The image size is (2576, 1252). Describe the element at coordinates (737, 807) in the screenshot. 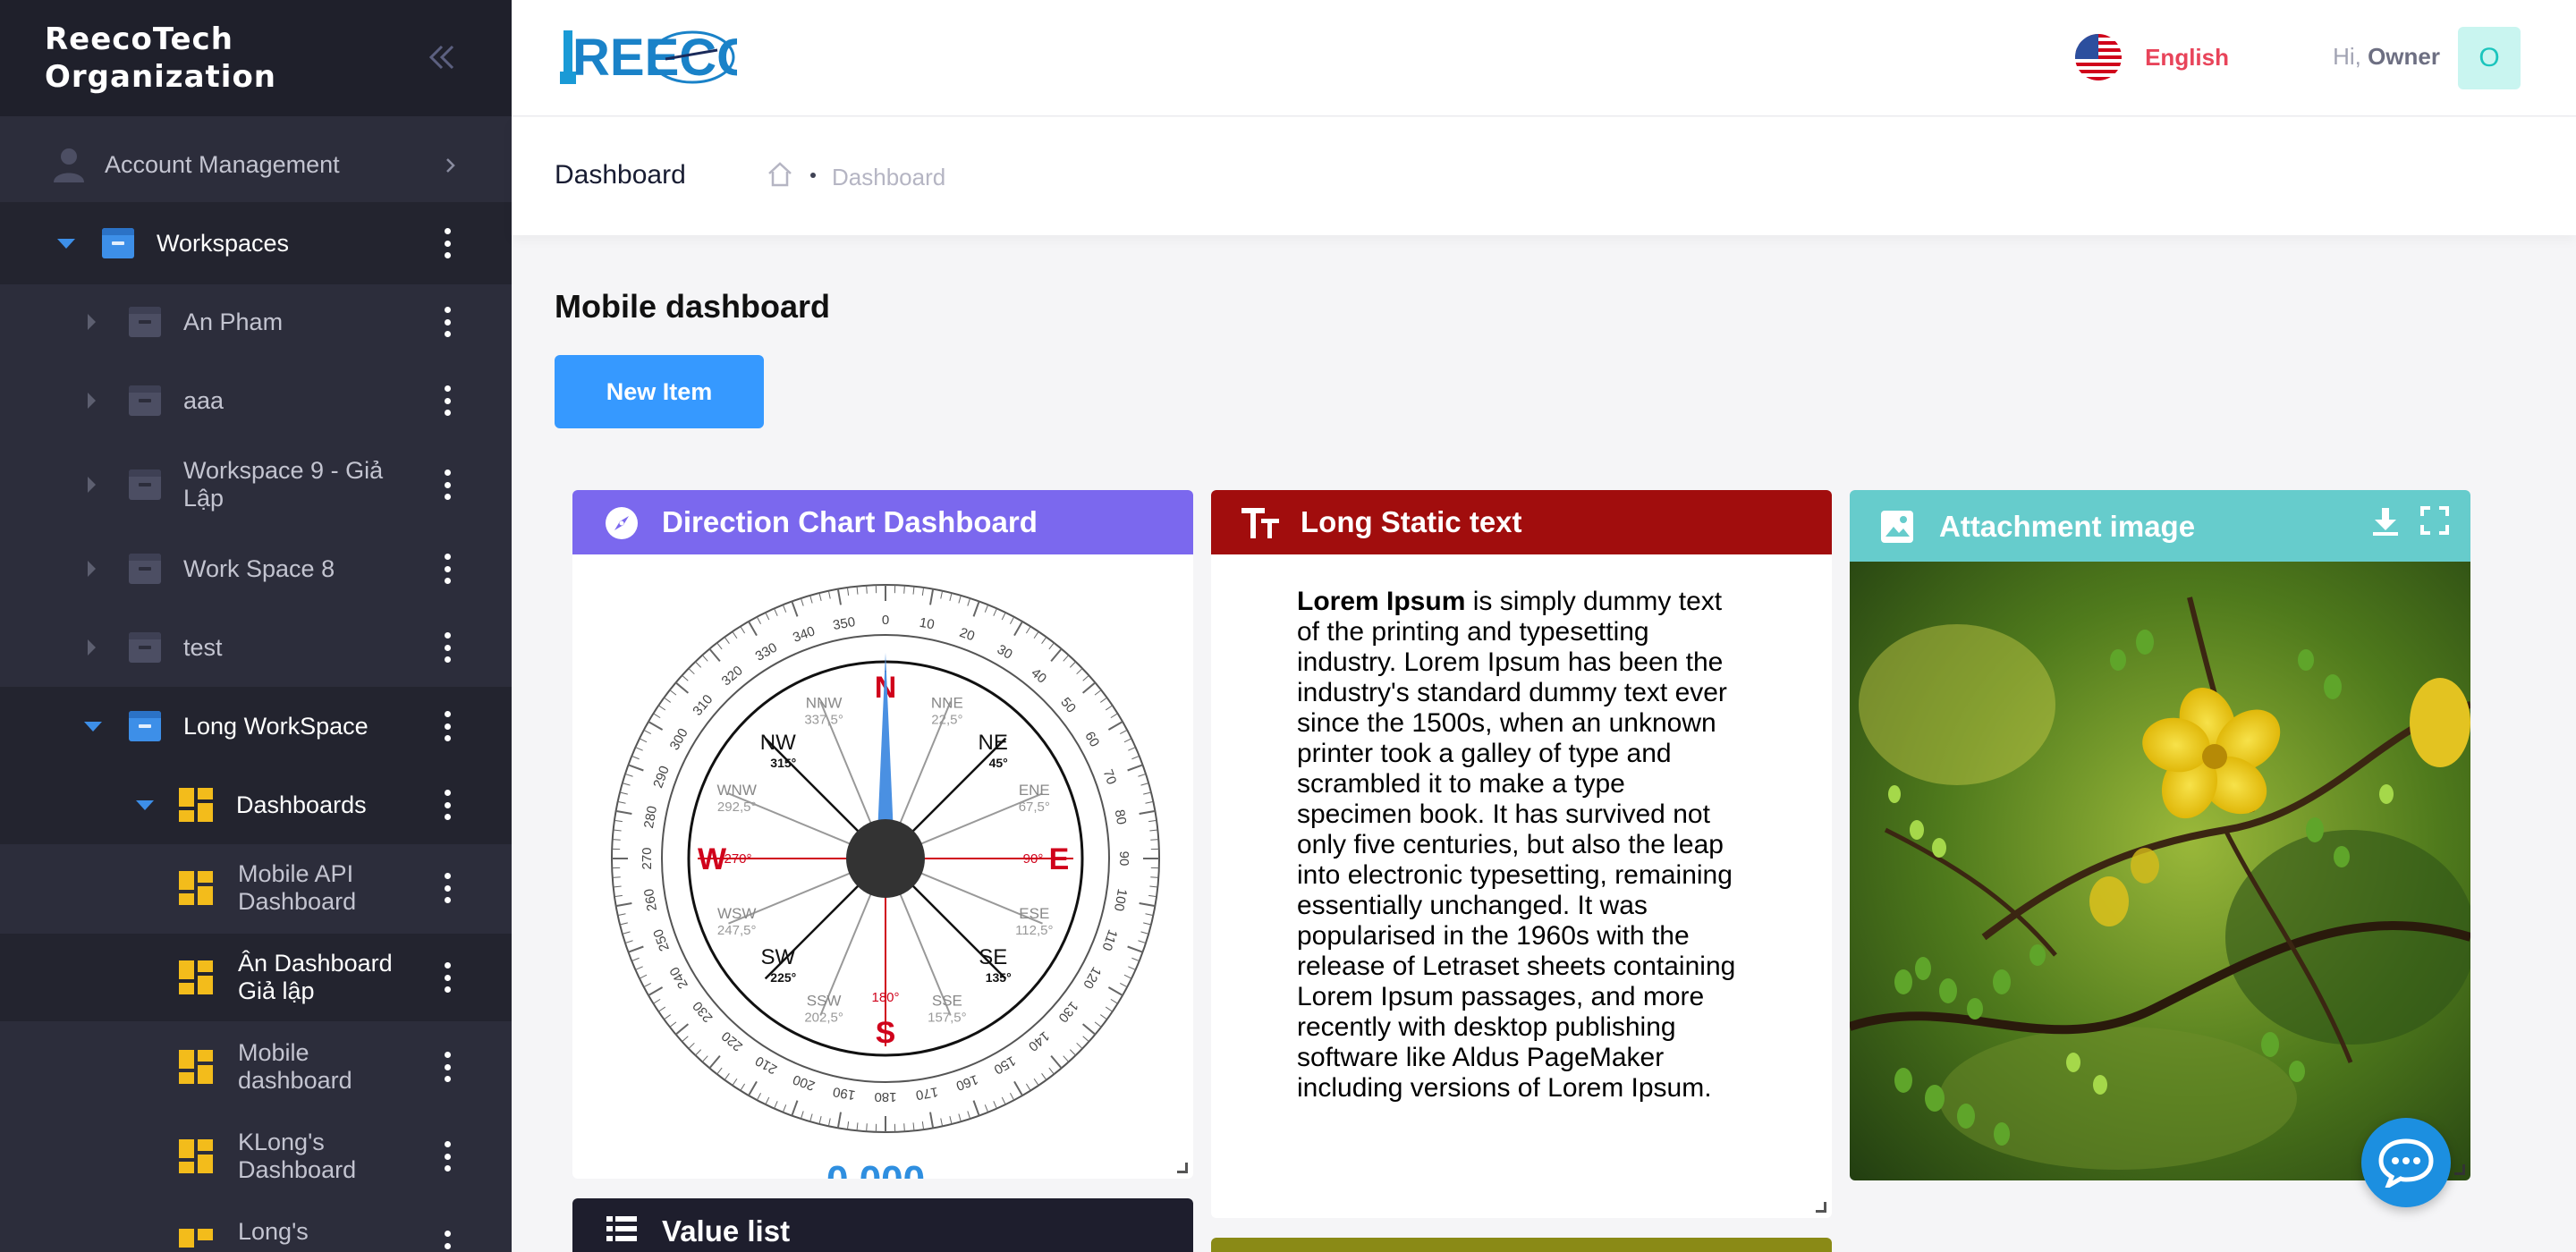

I see `compass-minor-degree: 292,5°` at that location.